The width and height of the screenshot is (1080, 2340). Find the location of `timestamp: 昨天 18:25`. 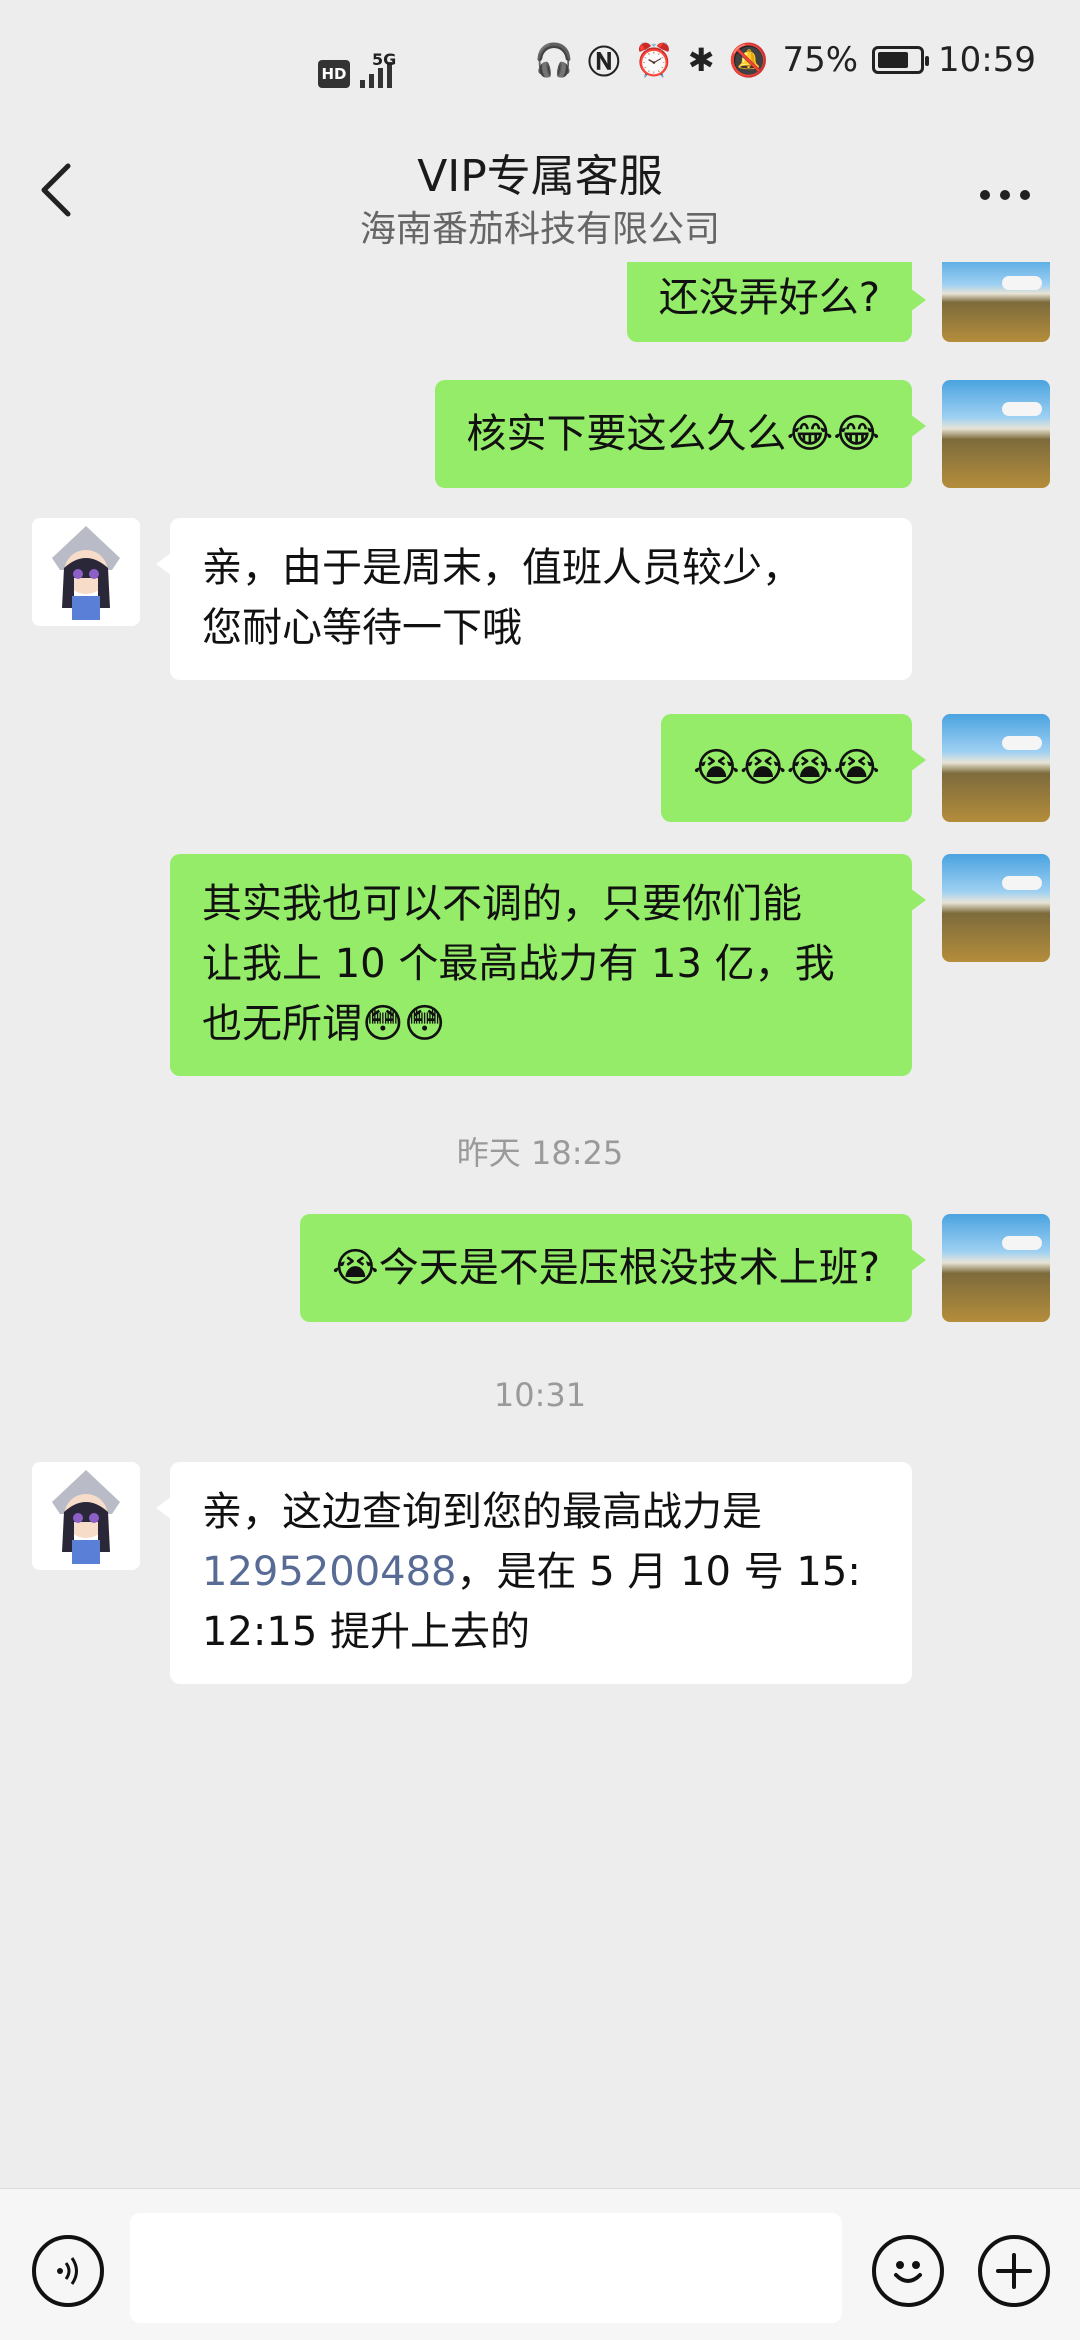

timestamp: 昨天 18:25 is located at coordinates (540, 1153).